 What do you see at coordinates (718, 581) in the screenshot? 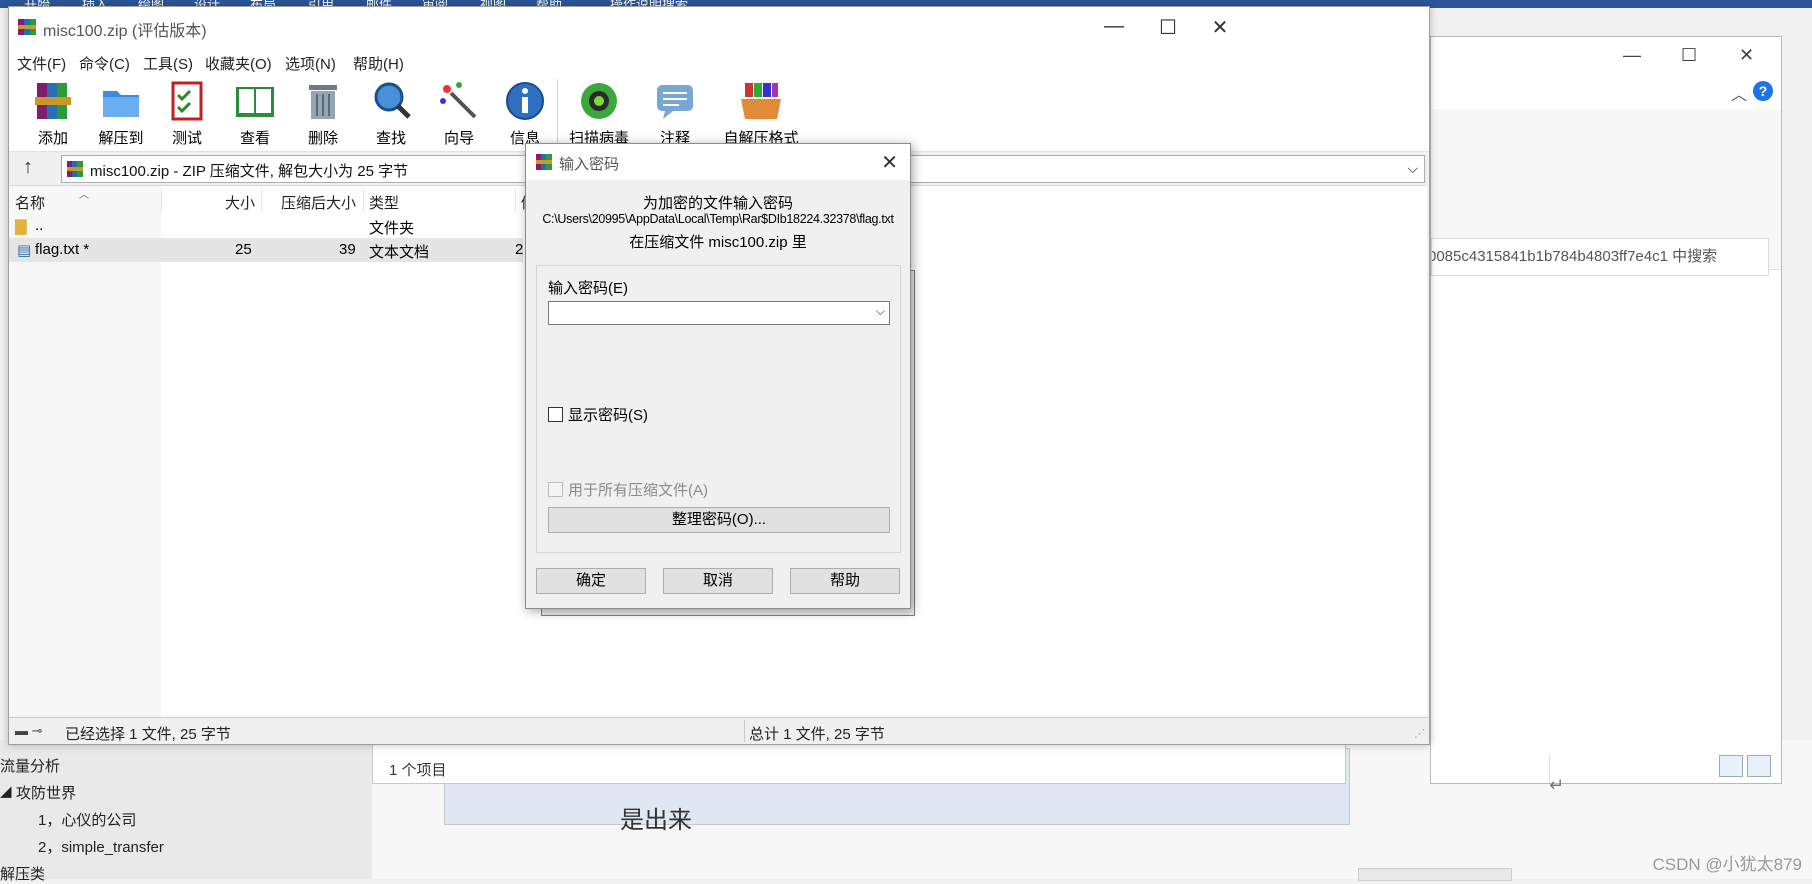
I see `cancel-button: 取消` at bounding box center [718, 581].